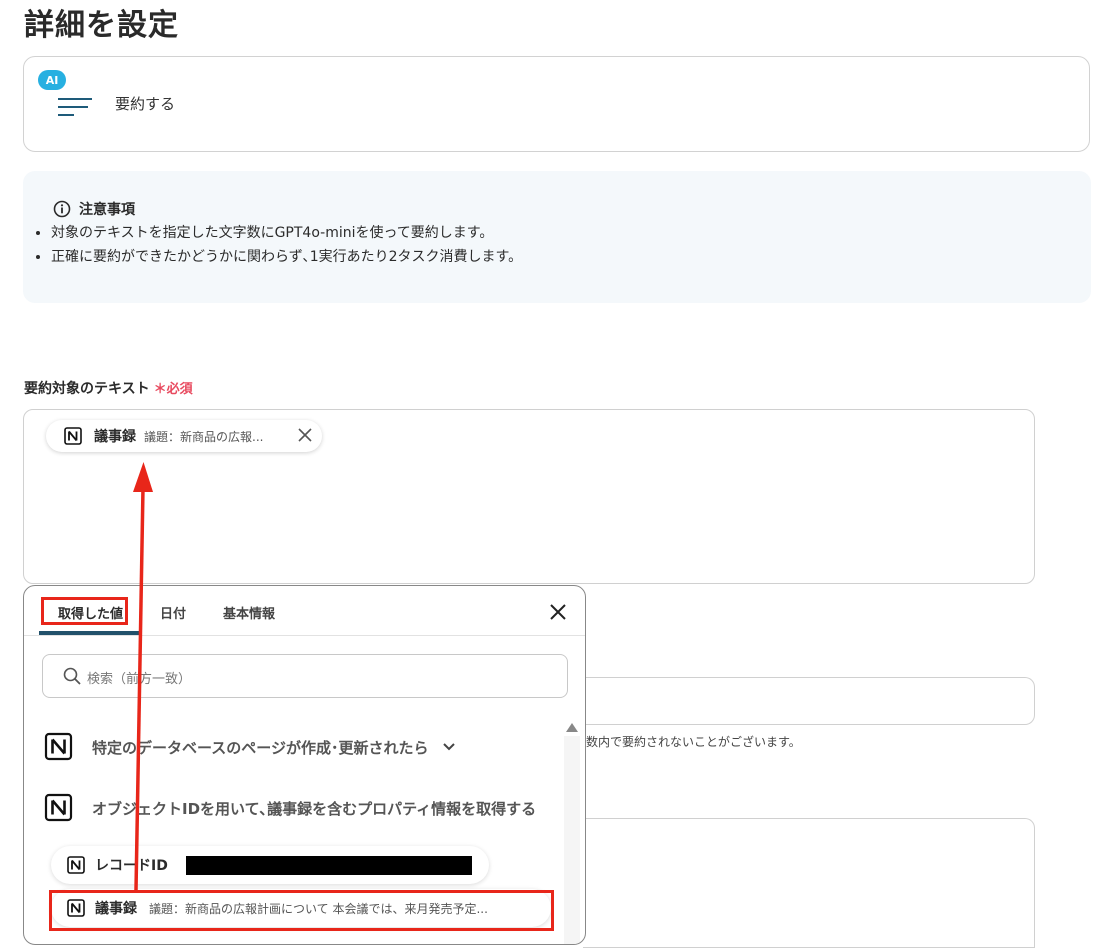  What do you see at coordinates (260, 747) in the screenshot?
I see `trigger-item-label: 特定のデータベースのページが作成･更新されたら` at bounding box center [260, 747].